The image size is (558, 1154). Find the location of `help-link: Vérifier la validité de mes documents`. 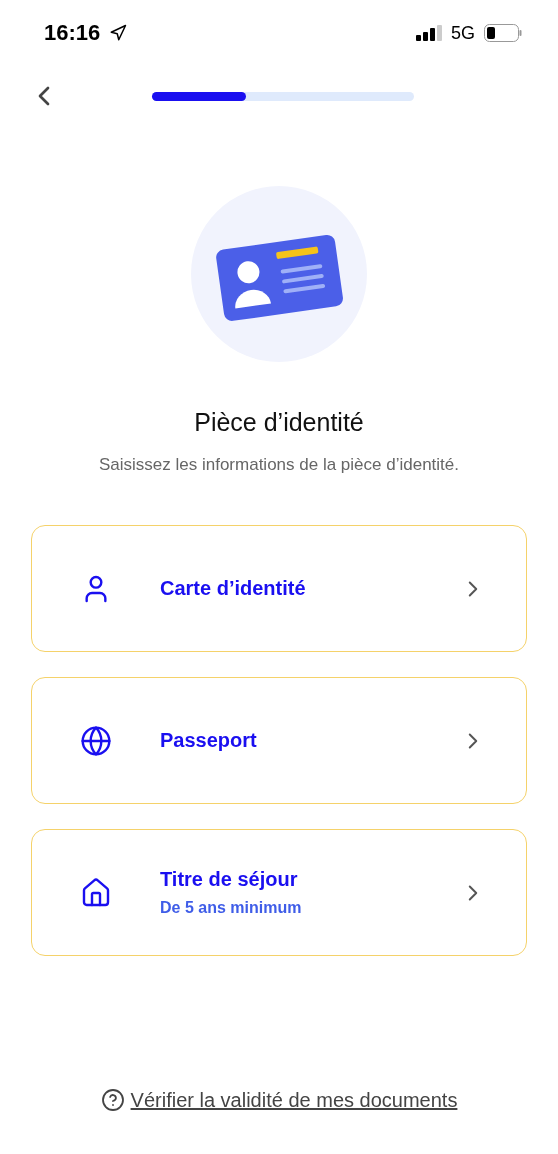

help-link: Vérifier la validité de mes documents is located at coordinates (294, 1100).